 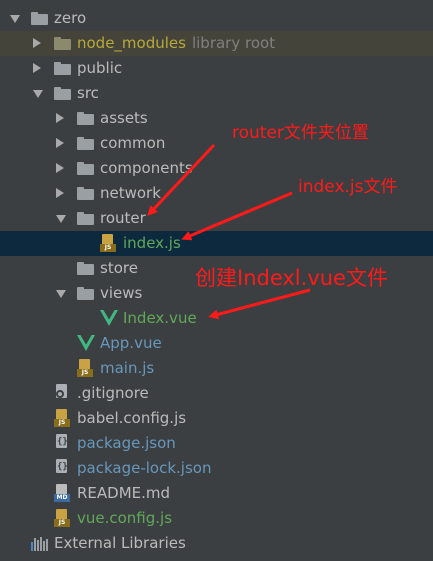 What do you see at coordinates (237, 216) in the screenshot?
I see `arrow-to-index-js` at bounding box center [237, 216].